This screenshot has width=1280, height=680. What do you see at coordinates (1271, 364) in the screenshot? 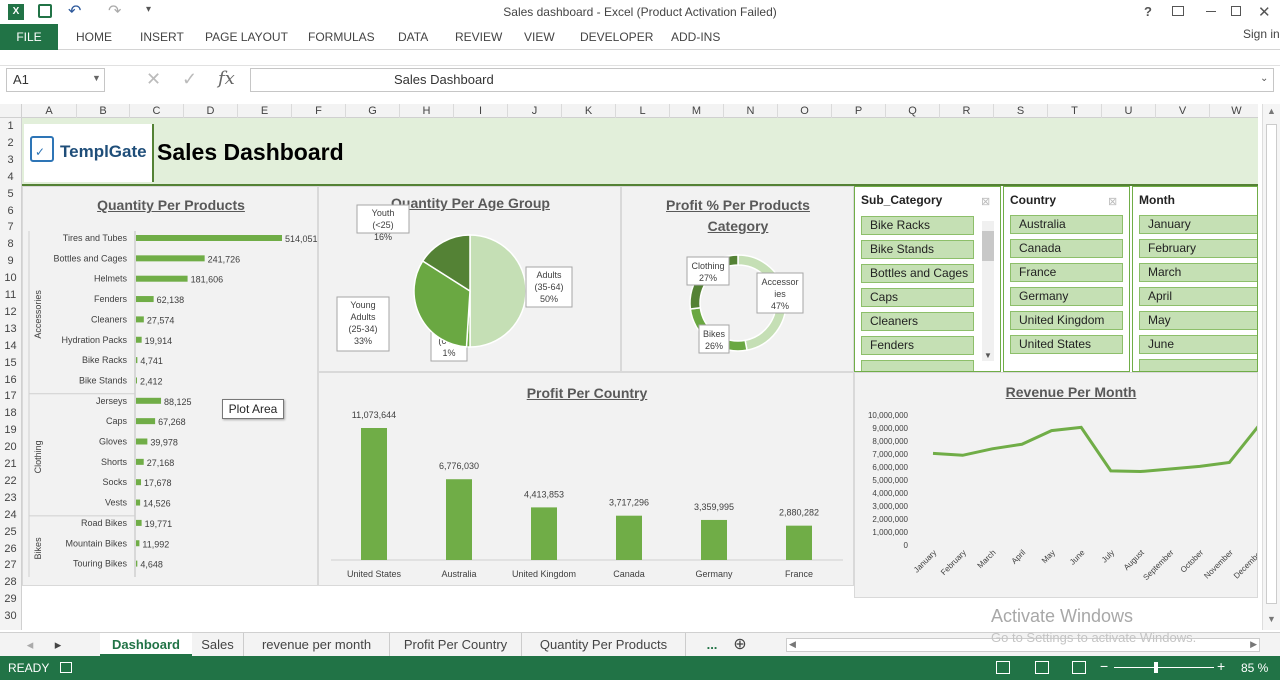
I see `scroll-thumb` at bounding box center [1271, 364].